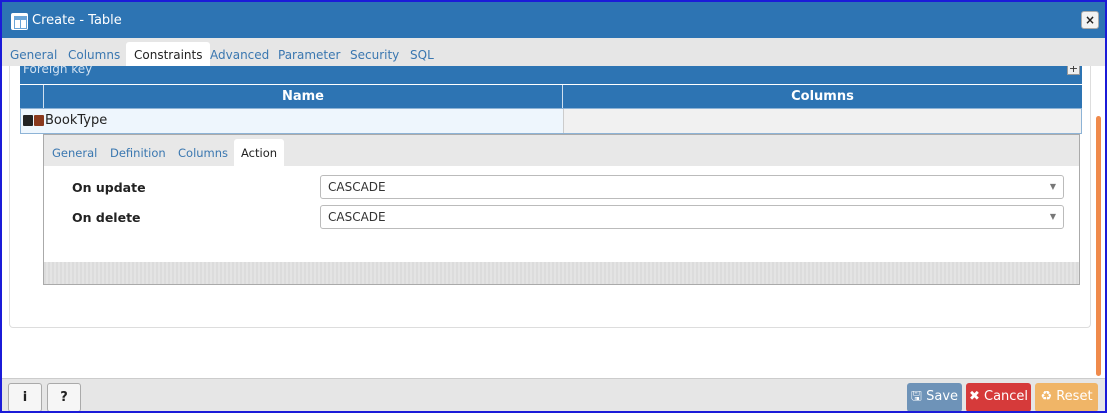  Describe the element at coordinates (422, 54) in the screenshot. I see `tab-sql: SQL` at that location.